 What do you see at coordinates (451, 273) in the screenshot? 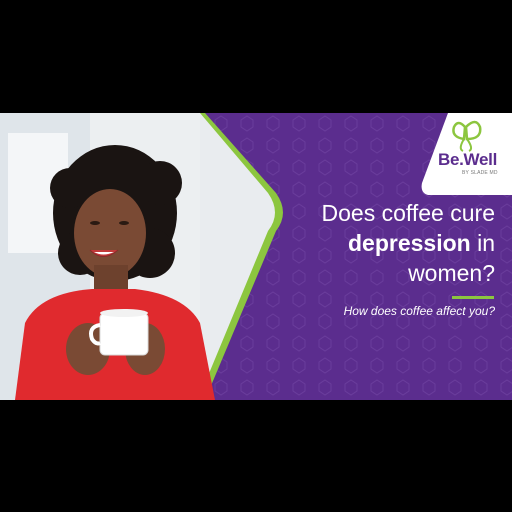
I see `headline-line-3: women?` at bounding box center [451, 273].